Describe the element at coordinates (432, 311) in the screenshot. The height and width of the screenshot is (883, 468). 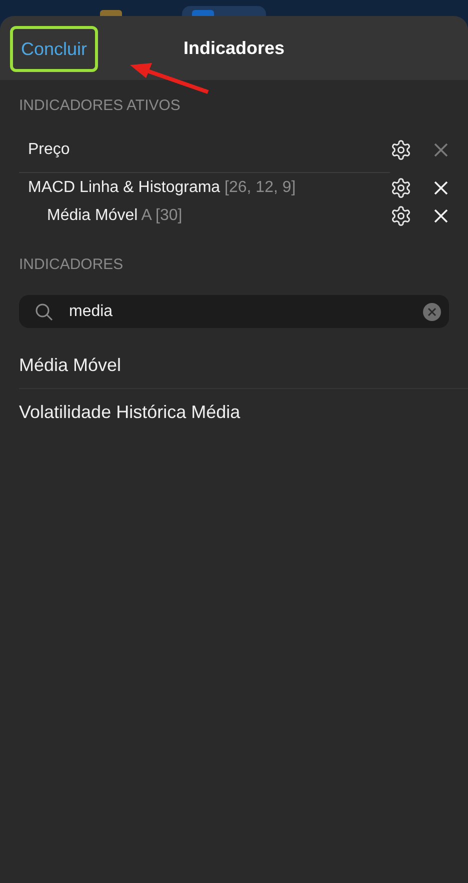
I see `clear-icon` at that location.